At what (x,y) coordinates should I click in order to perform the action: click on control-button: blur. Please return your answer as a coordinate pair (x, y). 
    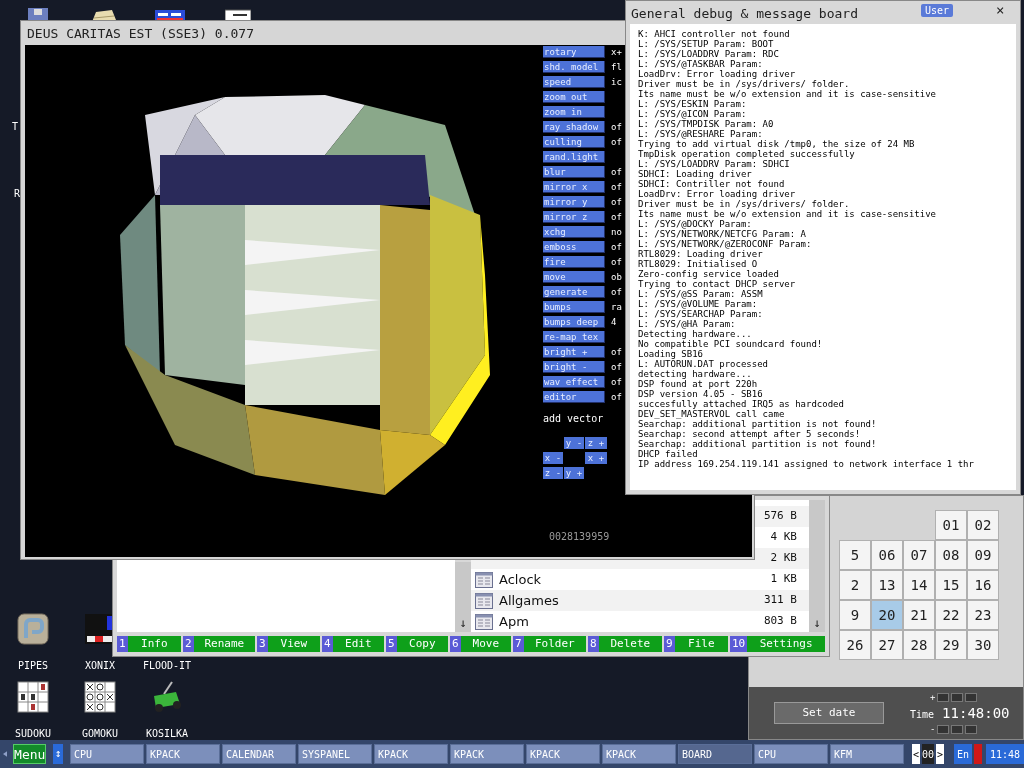
    Looking at the image, I should click on (574, 172).